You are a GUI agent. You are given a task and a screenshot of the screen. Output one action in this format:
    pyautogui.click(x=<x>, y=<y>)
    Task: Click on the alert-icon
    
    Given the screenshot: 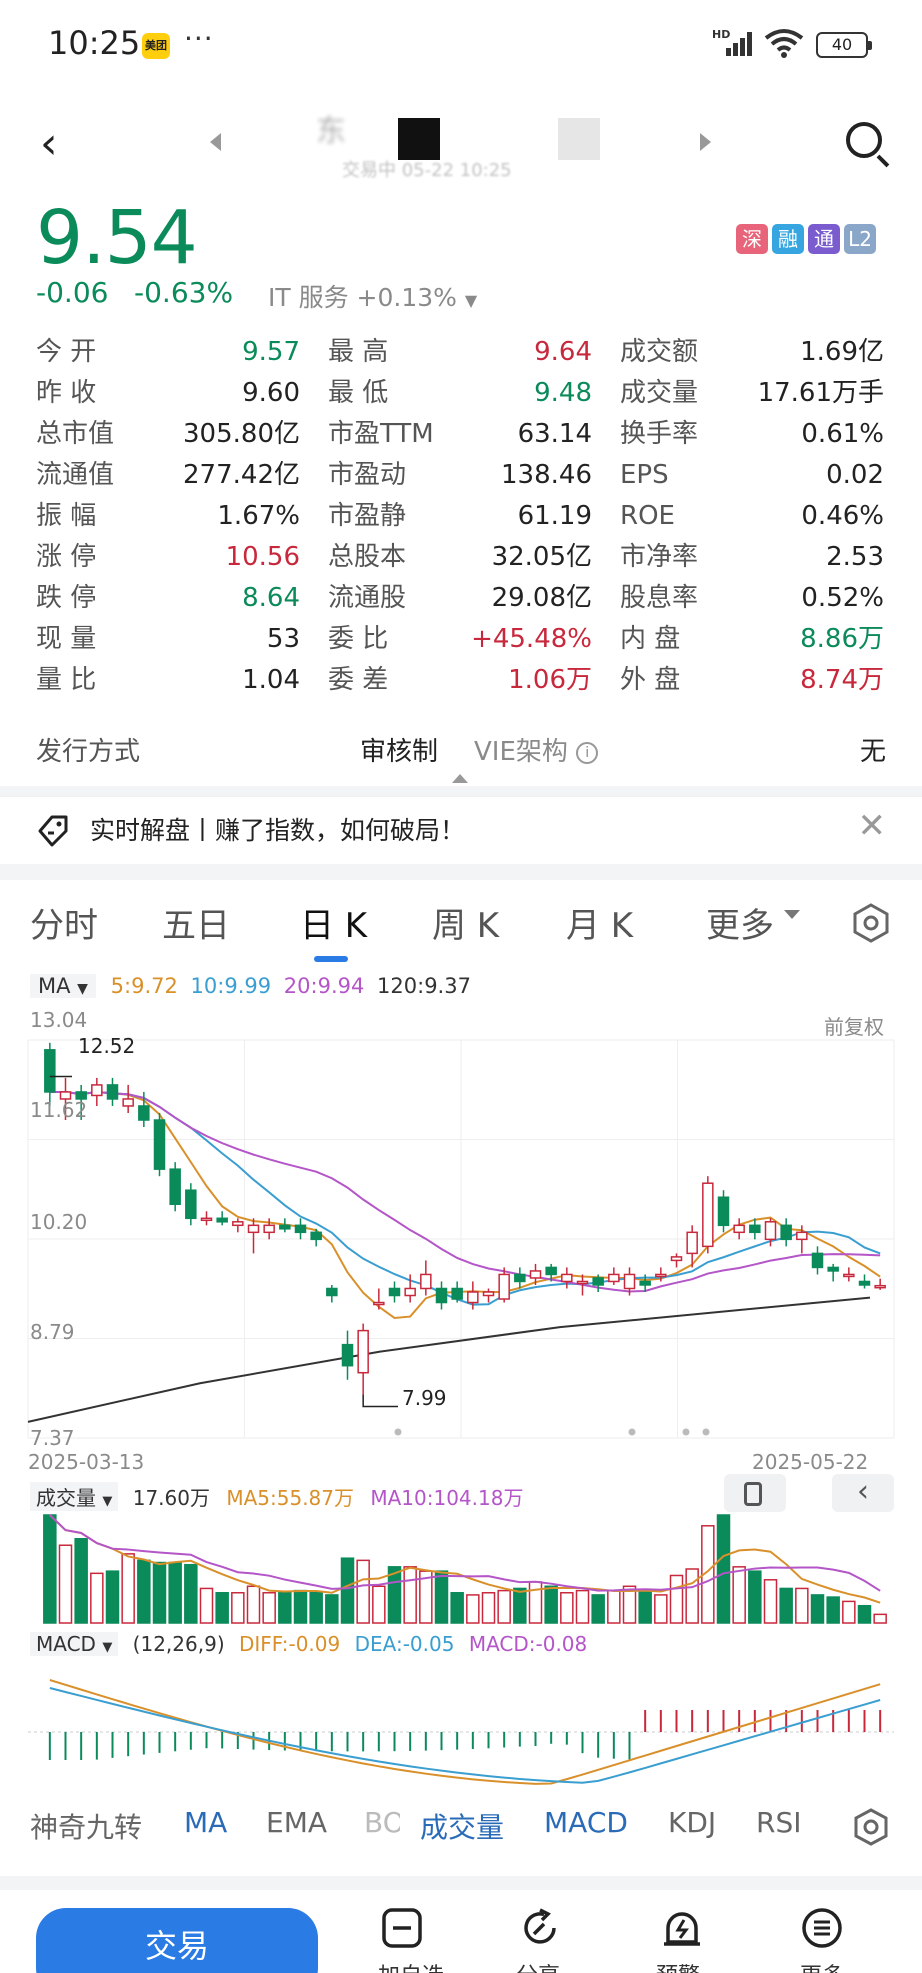 What is the action you would take?
    pyautogui.click(x=682, y=1928)
    